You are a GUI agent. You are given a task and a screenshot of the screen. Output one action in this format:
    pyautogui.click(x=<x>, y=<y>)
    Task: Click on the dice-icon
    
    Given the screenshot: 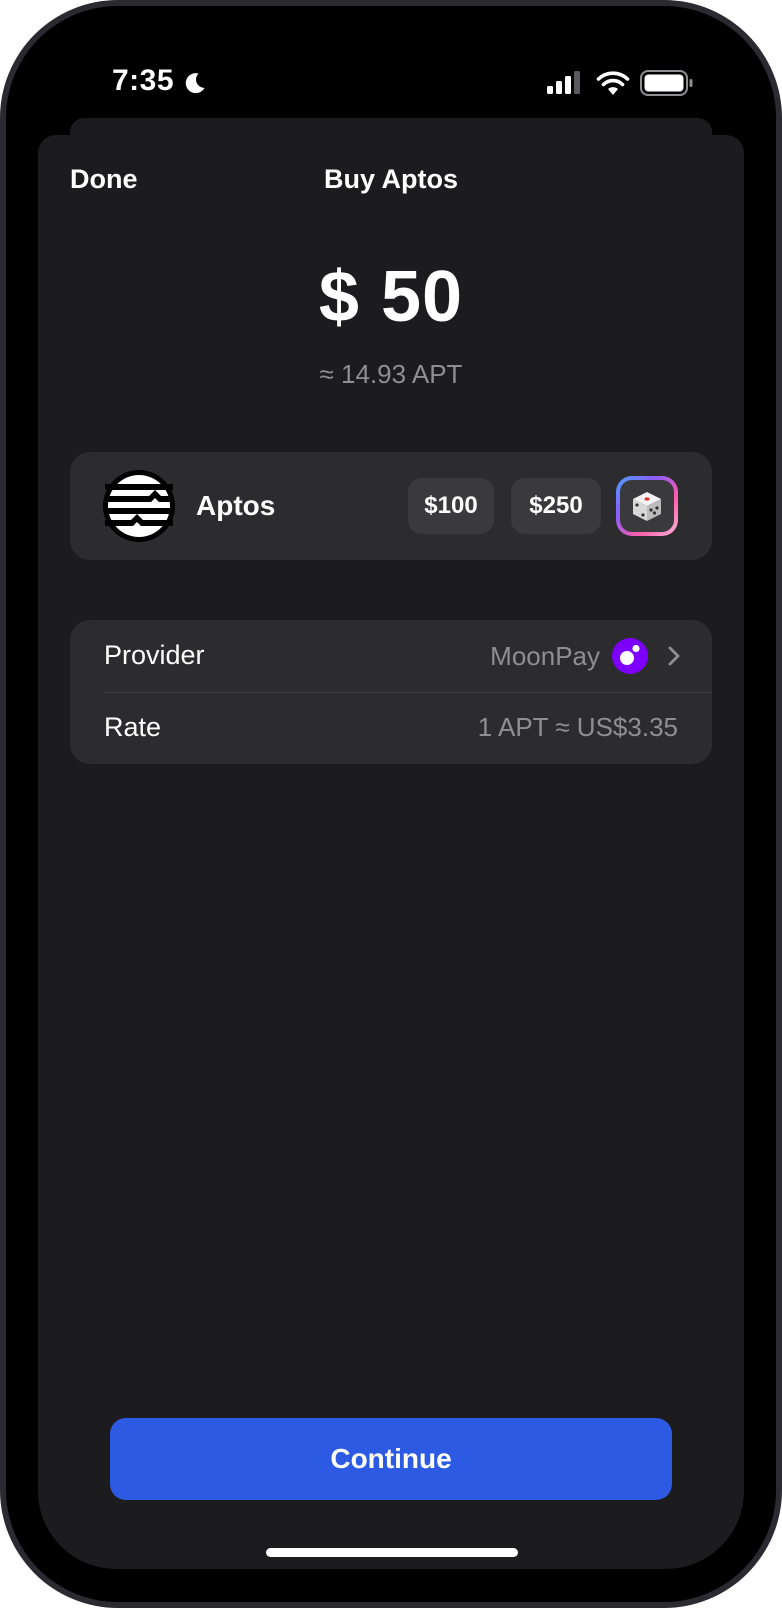 What is the action you would take?
    pyautogui.click(x=647, y=506)
    